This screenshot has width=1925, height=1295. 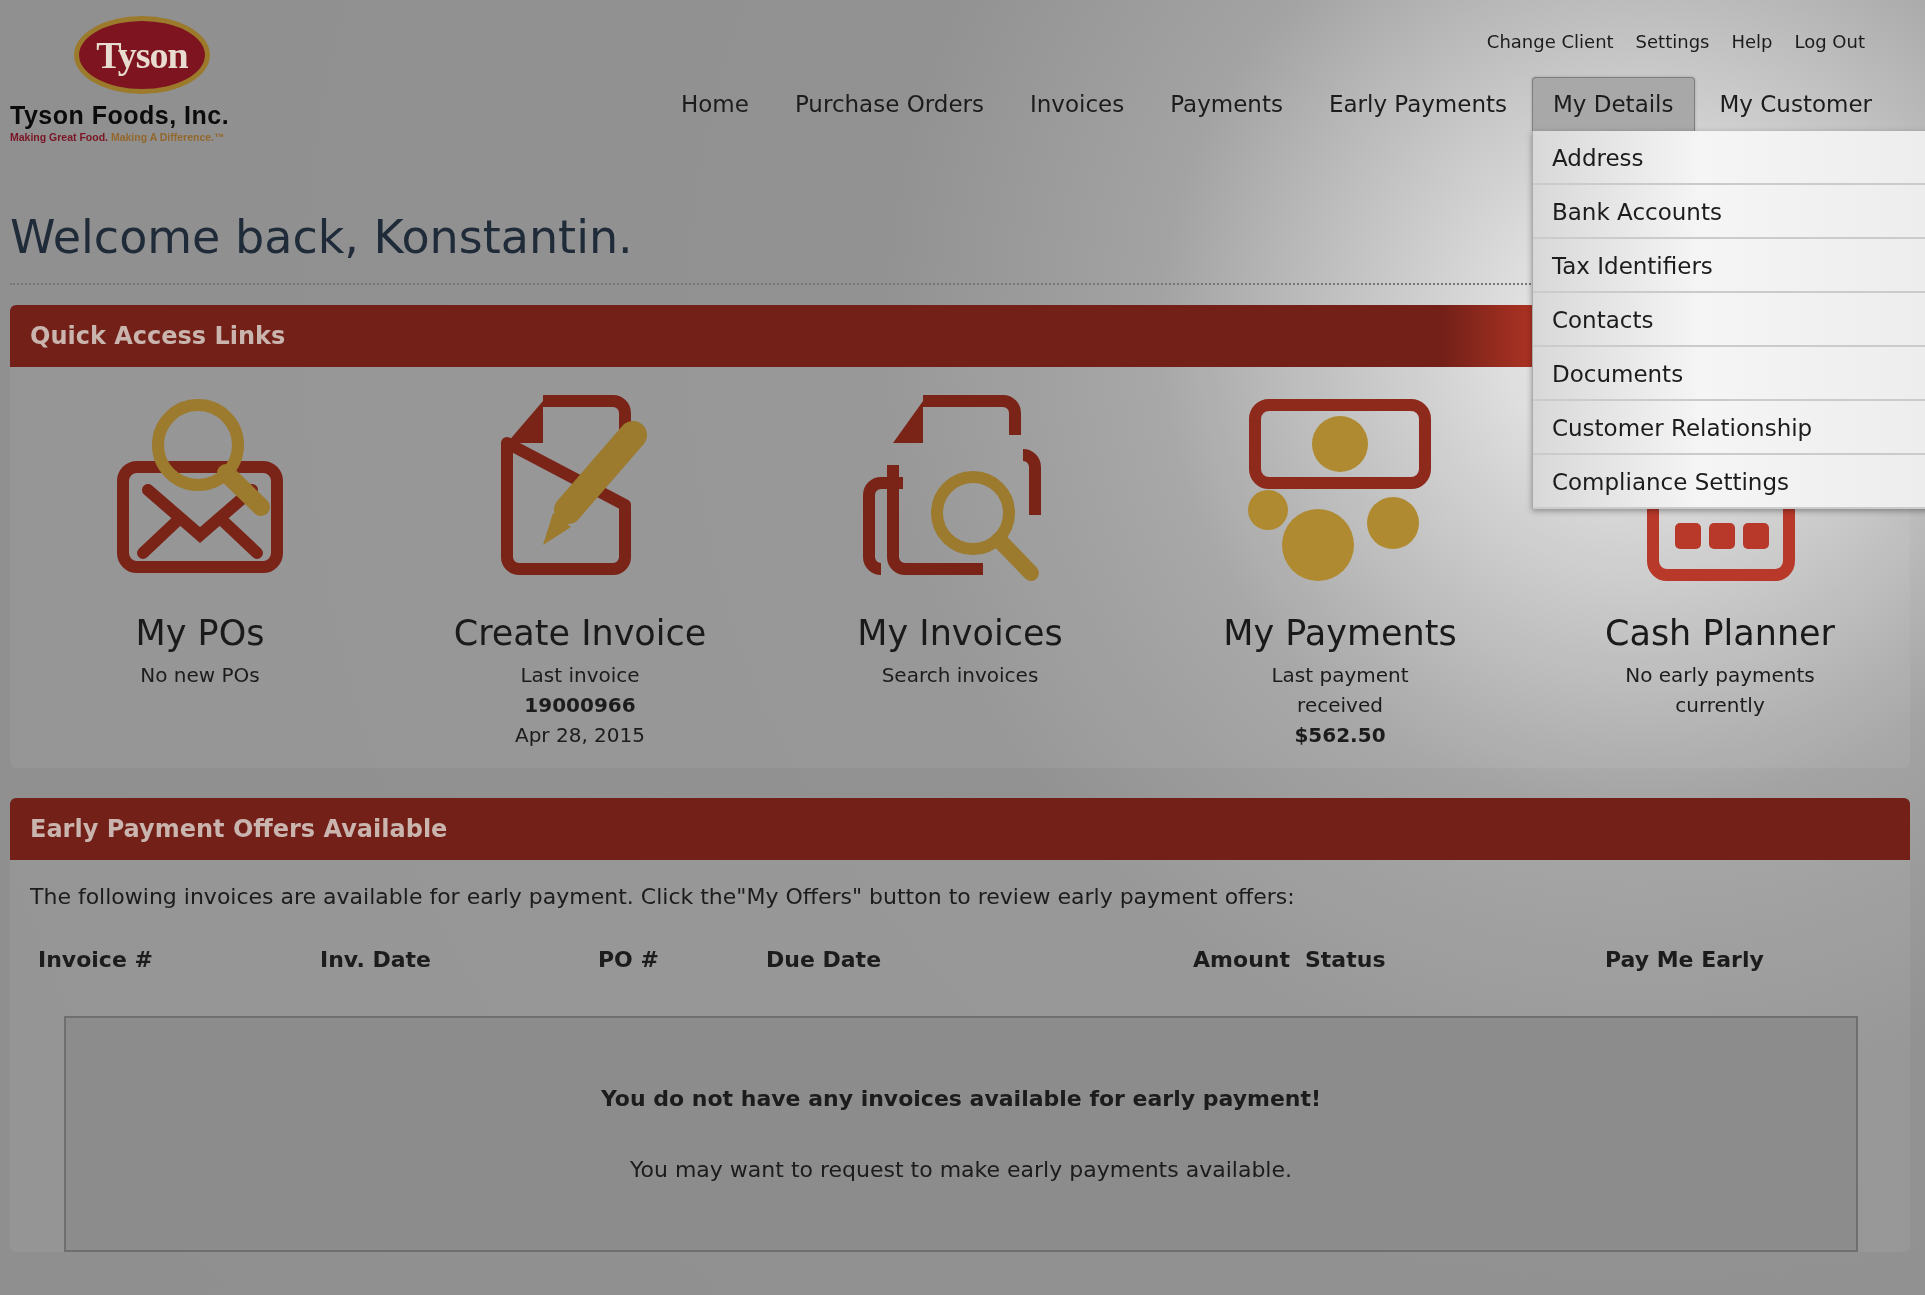 What do you see at coordinates (1729, 373) in the screenshot?
I see `menu-item: Documents` at bounding box center [1729, 373].